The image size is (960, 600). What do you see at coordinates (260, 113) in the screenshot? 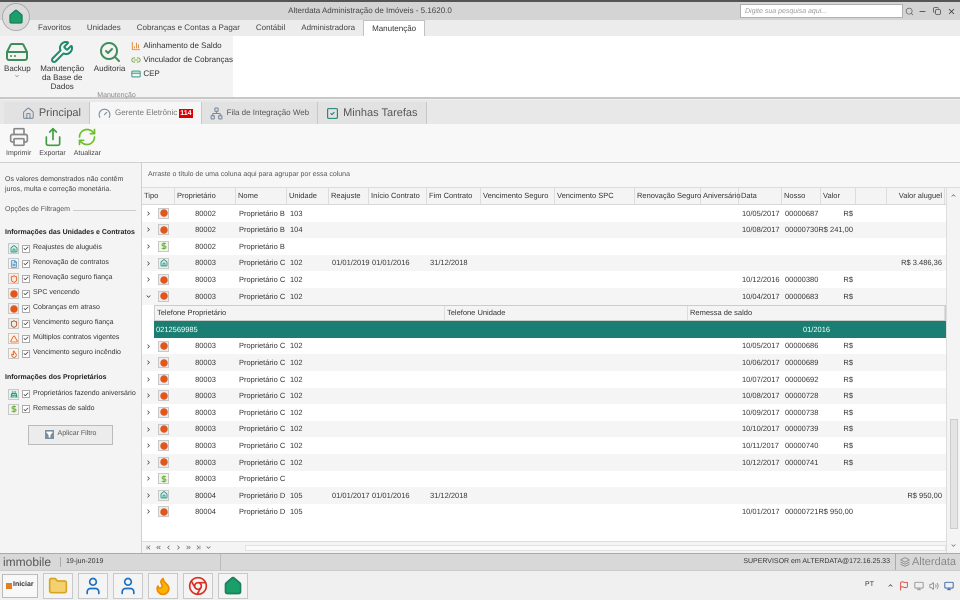
I see `document-tab: Fila de Integração Web` at bounding box center [260, 113].